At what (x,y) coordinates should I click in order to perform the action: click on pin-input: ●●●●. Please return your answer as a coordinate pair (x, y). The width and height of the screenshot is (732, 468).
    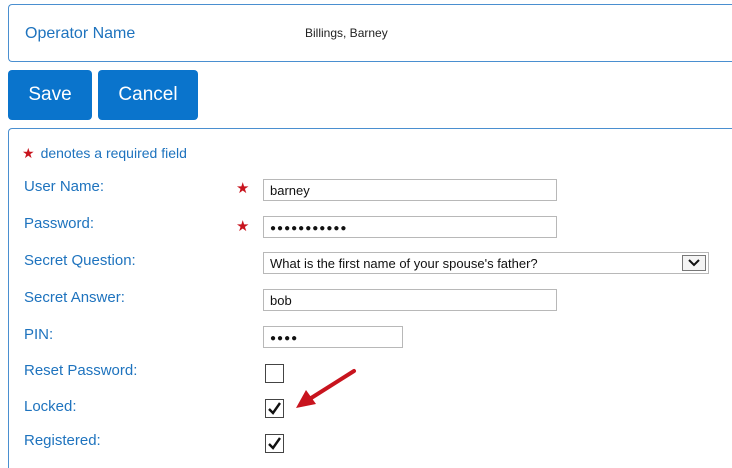
    Looking at the image, I should click on (333, 337).